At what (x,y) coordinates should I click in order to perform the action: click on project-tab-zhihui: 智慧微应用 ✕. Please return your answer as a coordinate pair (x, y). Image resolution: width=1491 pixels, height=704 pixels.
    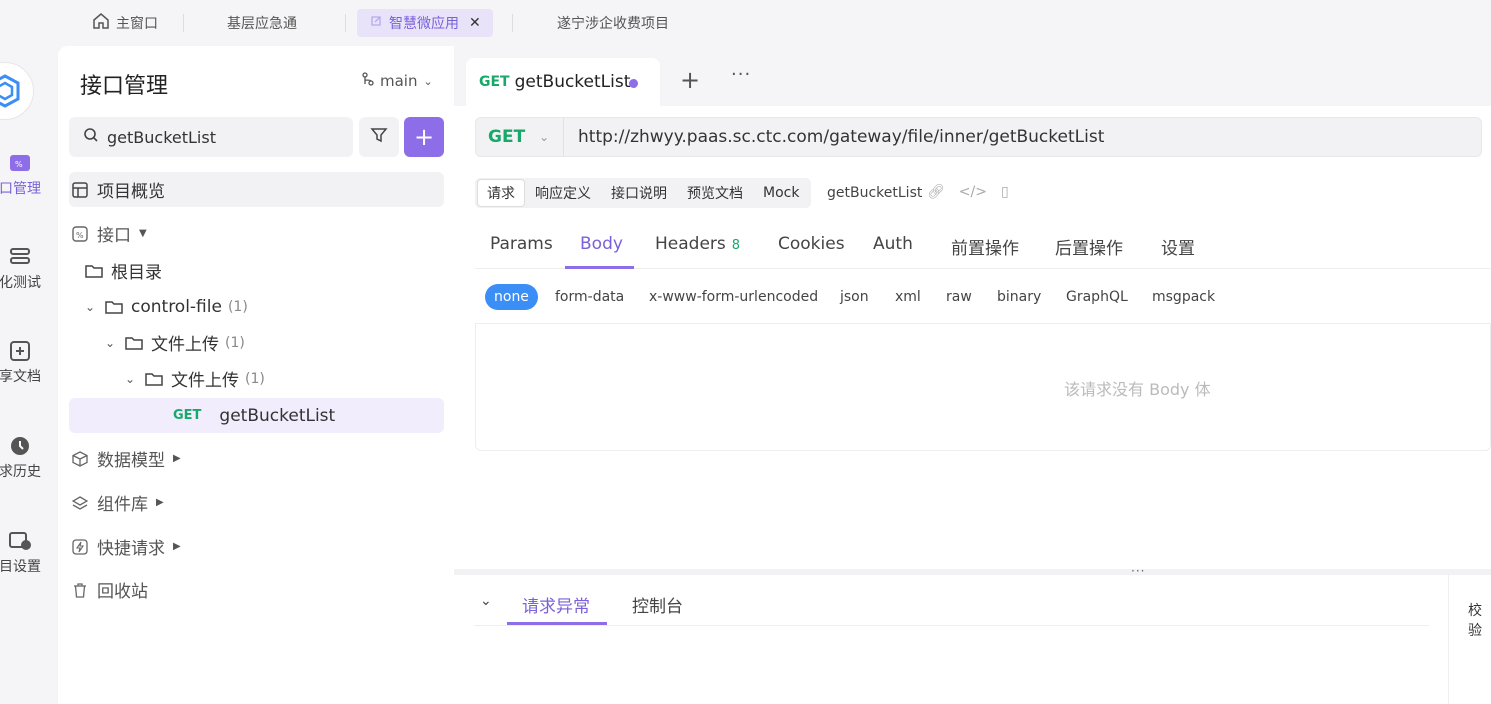
    Looking at the image, I should click on (425, 23).